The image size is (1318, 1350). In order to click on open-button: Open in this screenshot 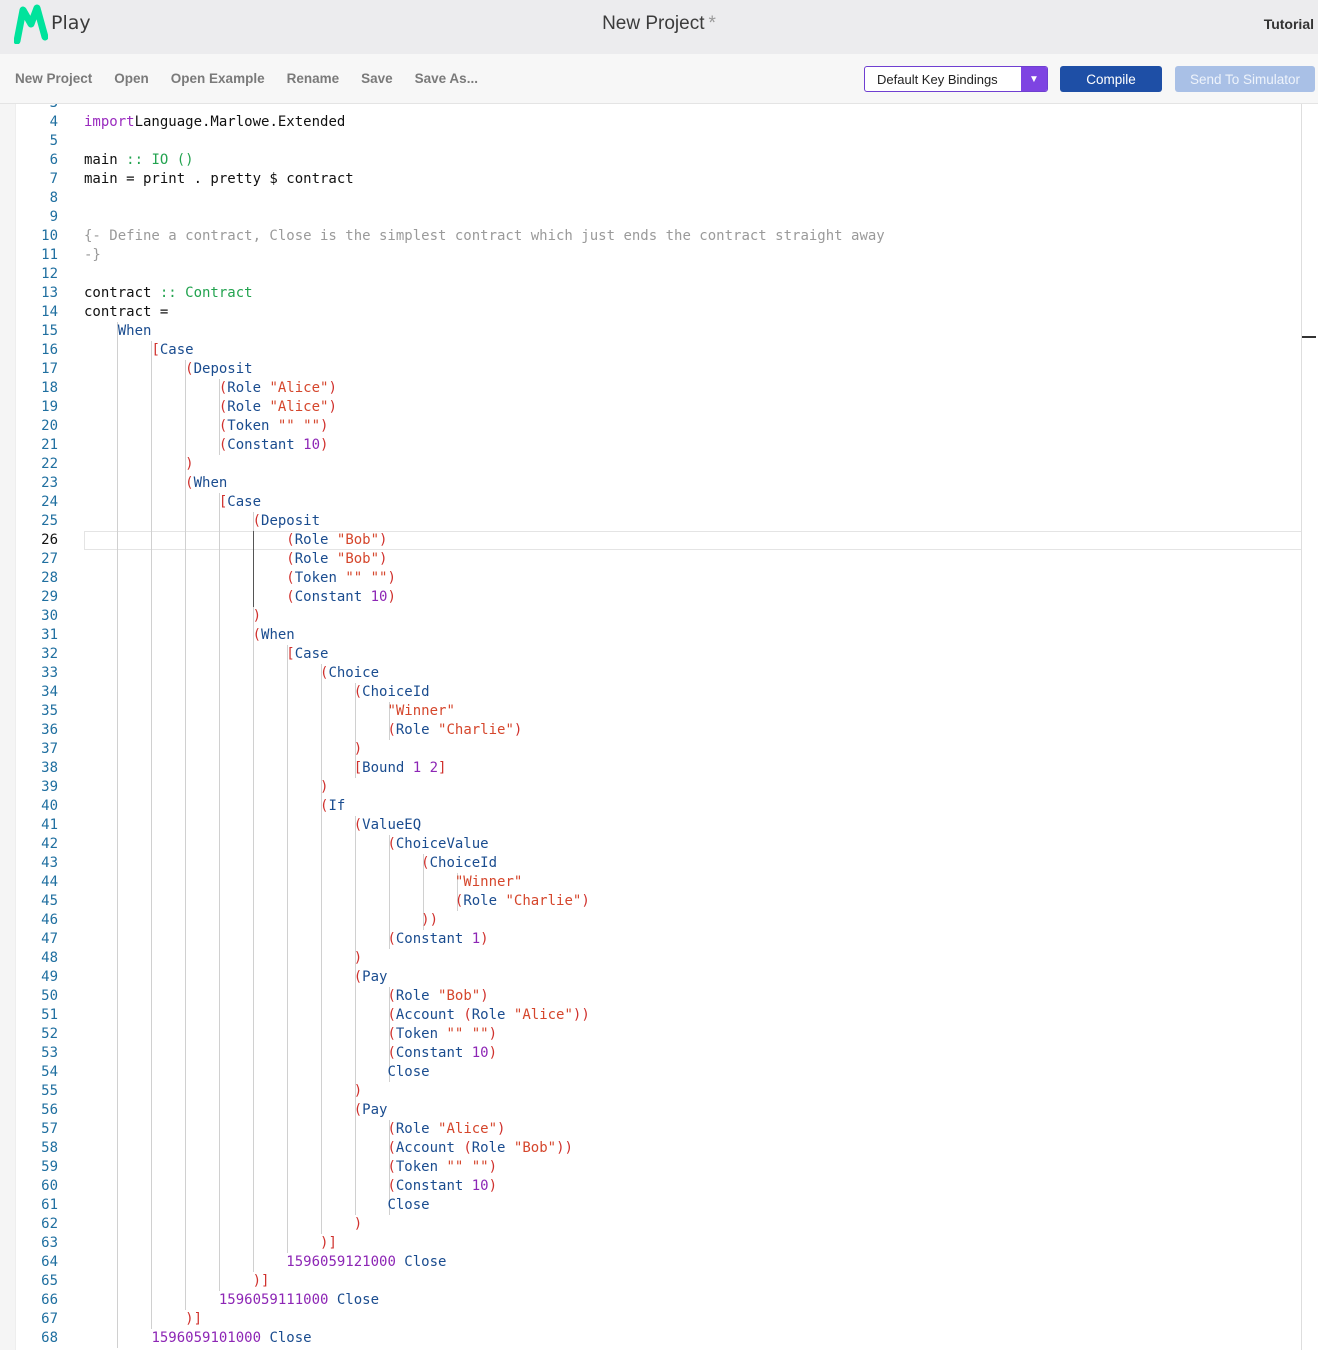, I will do `click(131, 78)`.